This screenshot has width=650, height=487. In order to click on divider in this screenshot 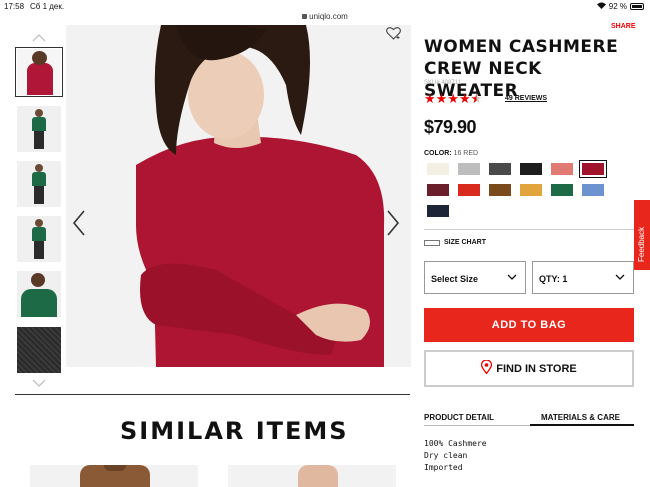, I will do `click(529, 229)`.